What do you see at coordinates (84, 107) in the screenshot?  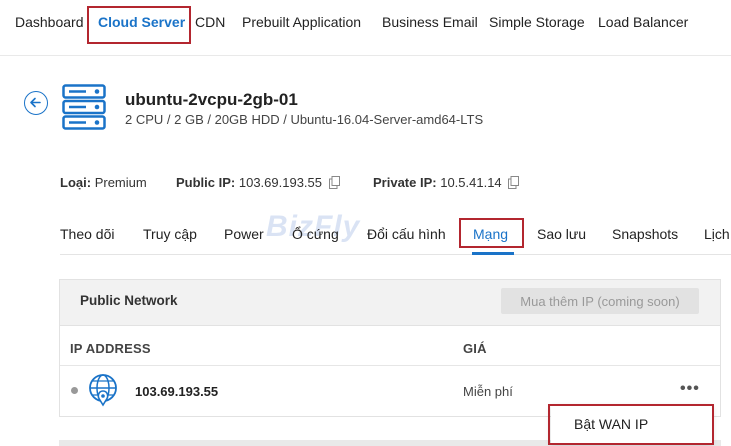 I see `server-icon` at bounding box center [84, 107].